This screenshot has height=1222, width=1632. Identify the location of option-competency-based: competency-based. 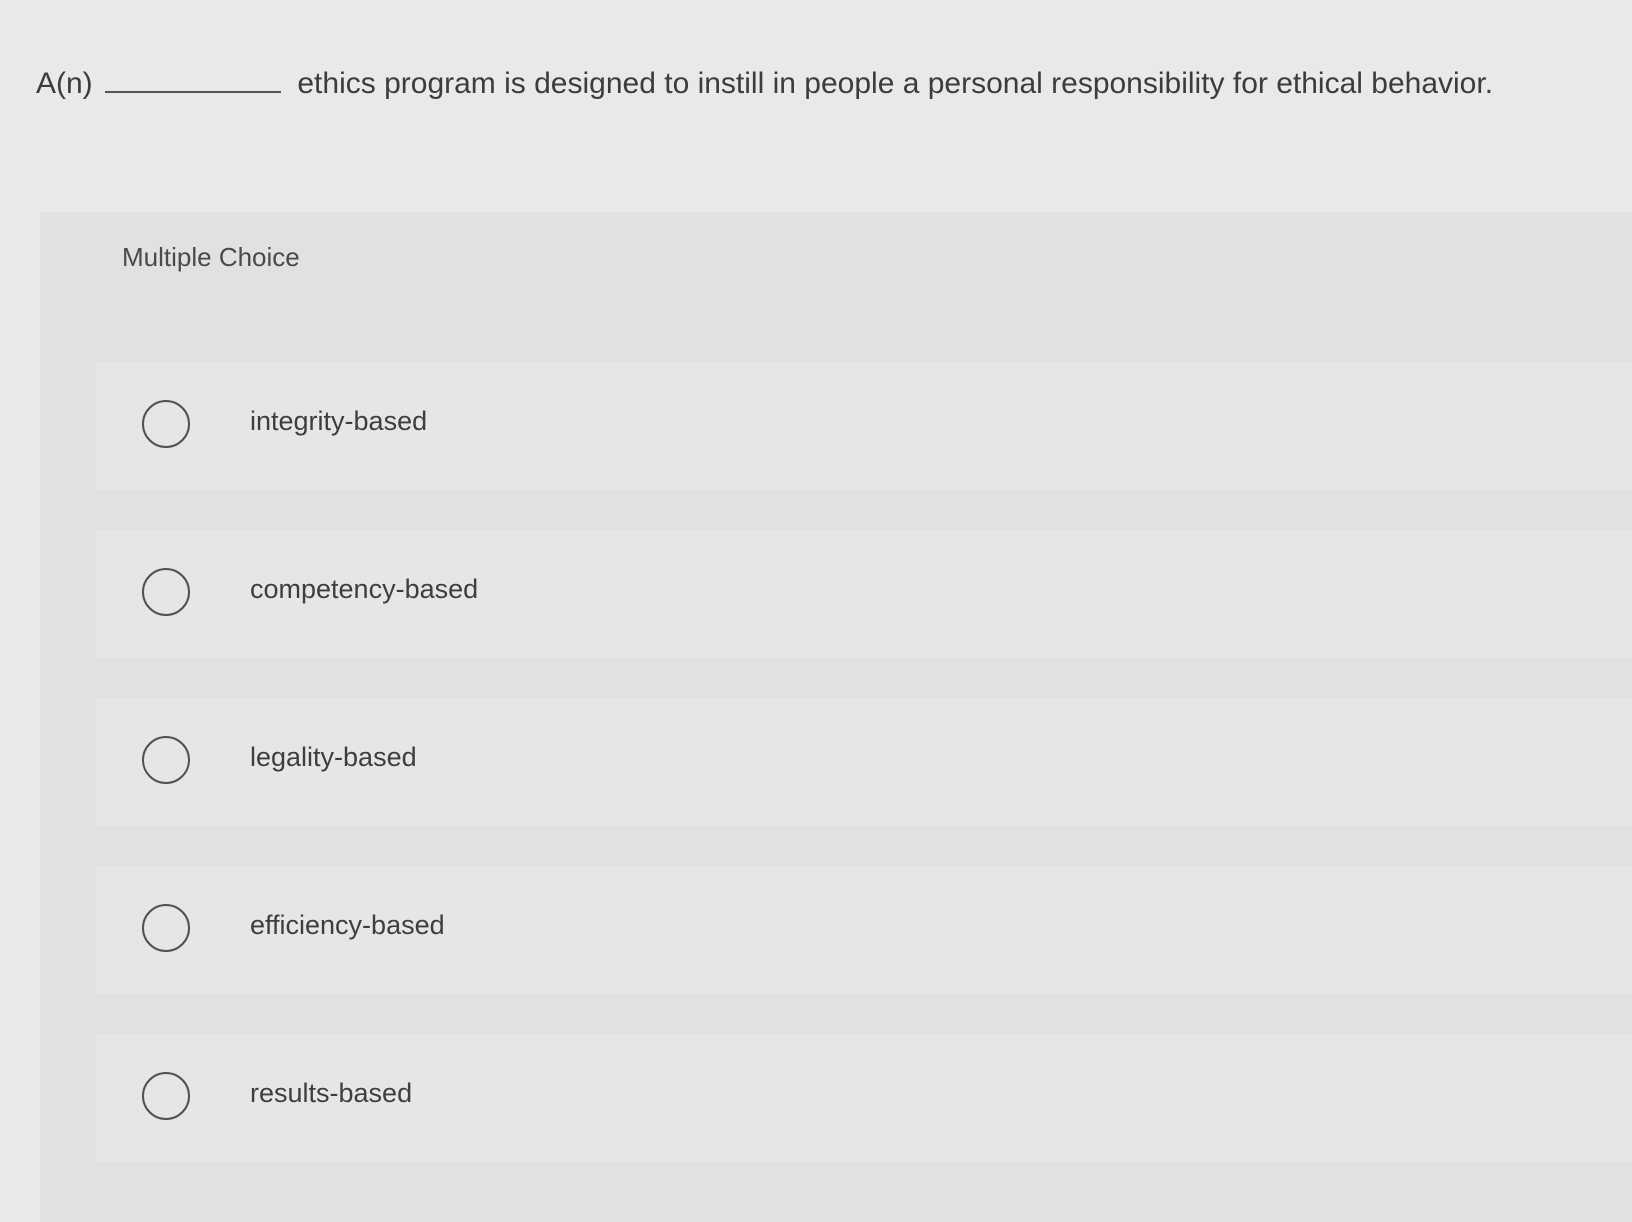
(864, 594).